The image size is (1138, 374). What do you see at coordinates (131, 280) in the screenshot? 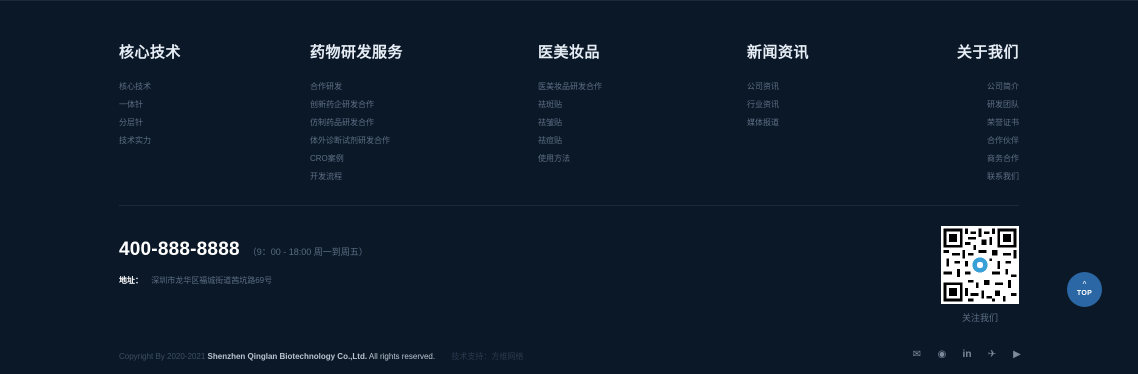
I see `address-label: 地址：` at bounding box center [131, 280].